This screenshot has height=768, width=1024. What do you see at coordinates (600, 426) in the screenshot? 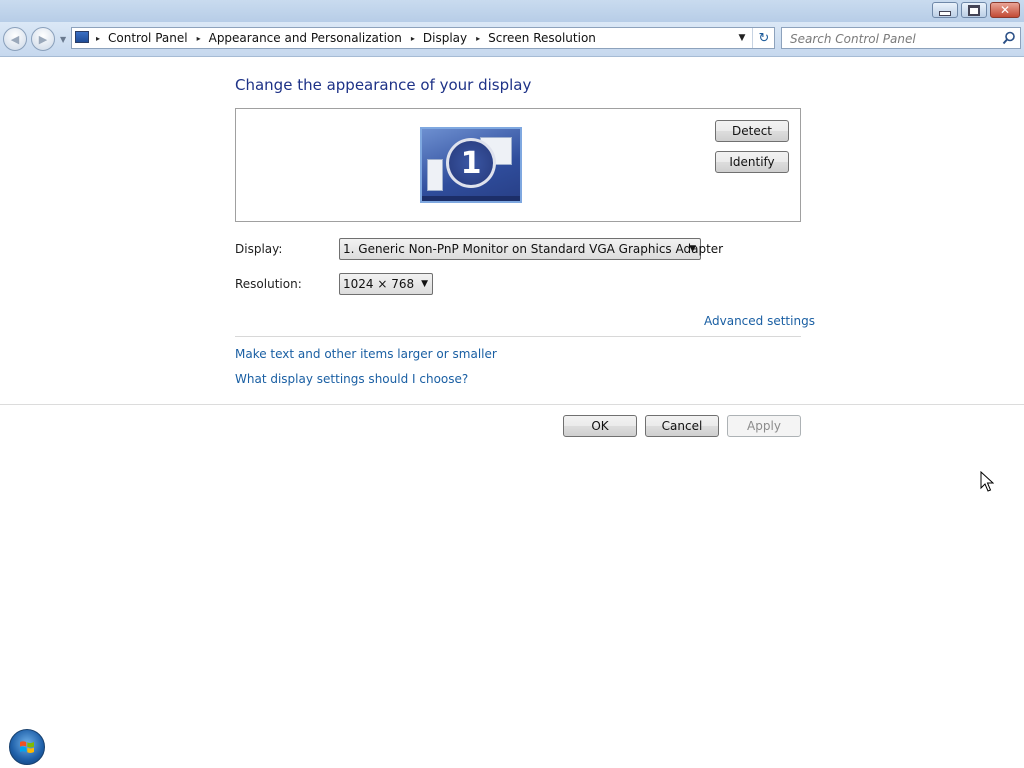
I see `ok-button: OK` at bounding box center [600, 426].